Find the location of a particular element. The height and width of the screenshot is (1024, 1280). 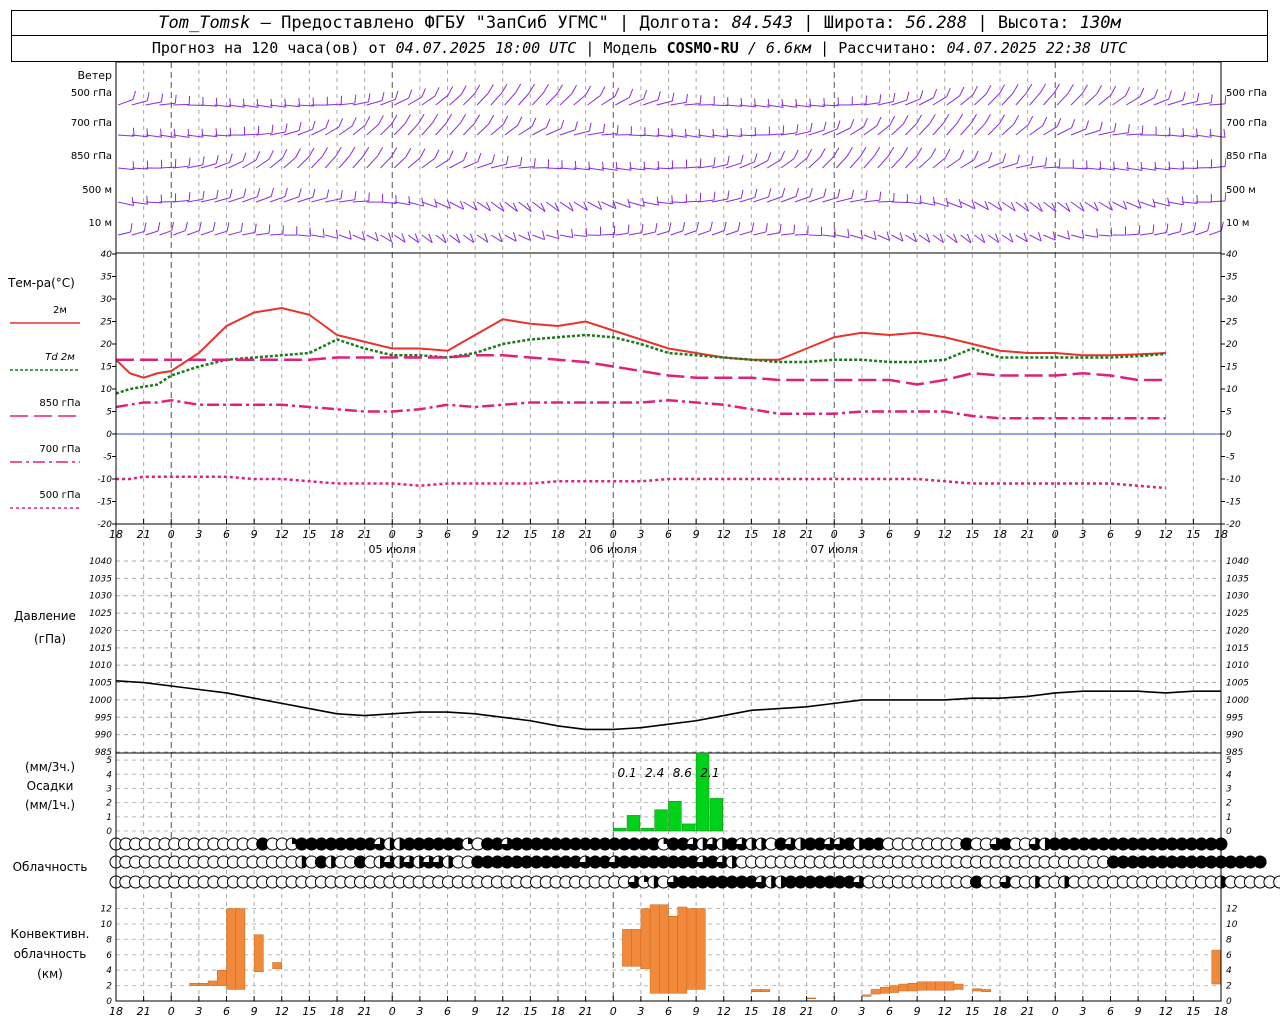

pressure-tick-label: 1040 is located at coordinates (100, 562).